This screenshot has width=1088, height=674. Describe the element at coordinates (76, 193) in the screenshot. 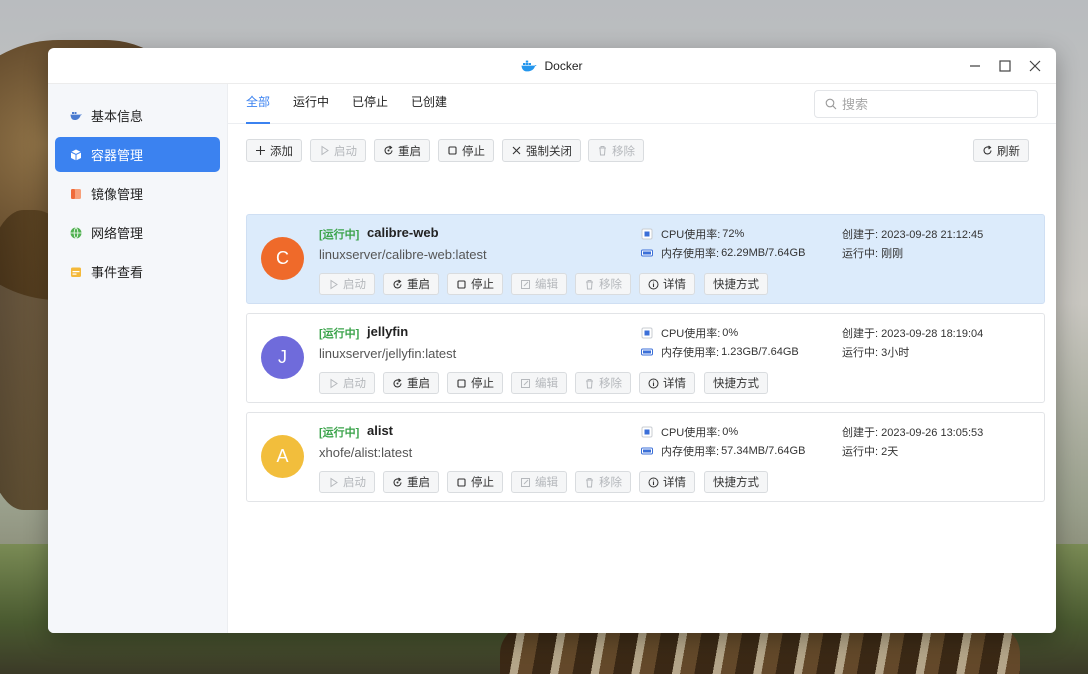

I see `image-icon` at that location.